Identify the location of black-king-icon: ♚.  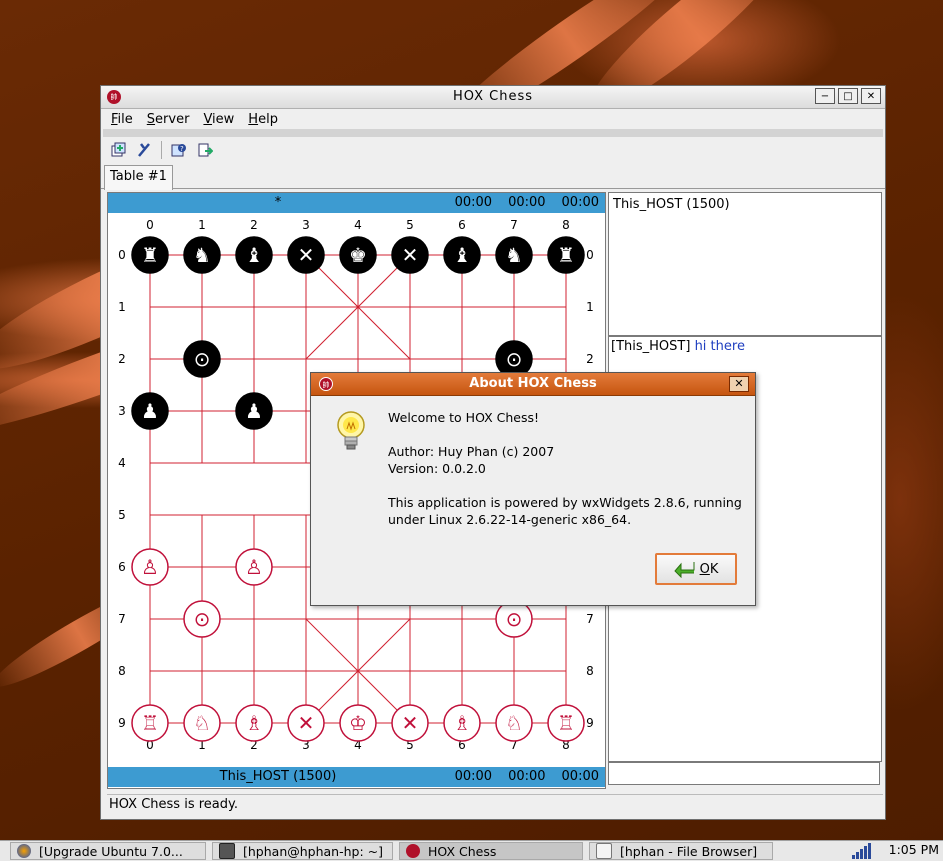
(358, 255).